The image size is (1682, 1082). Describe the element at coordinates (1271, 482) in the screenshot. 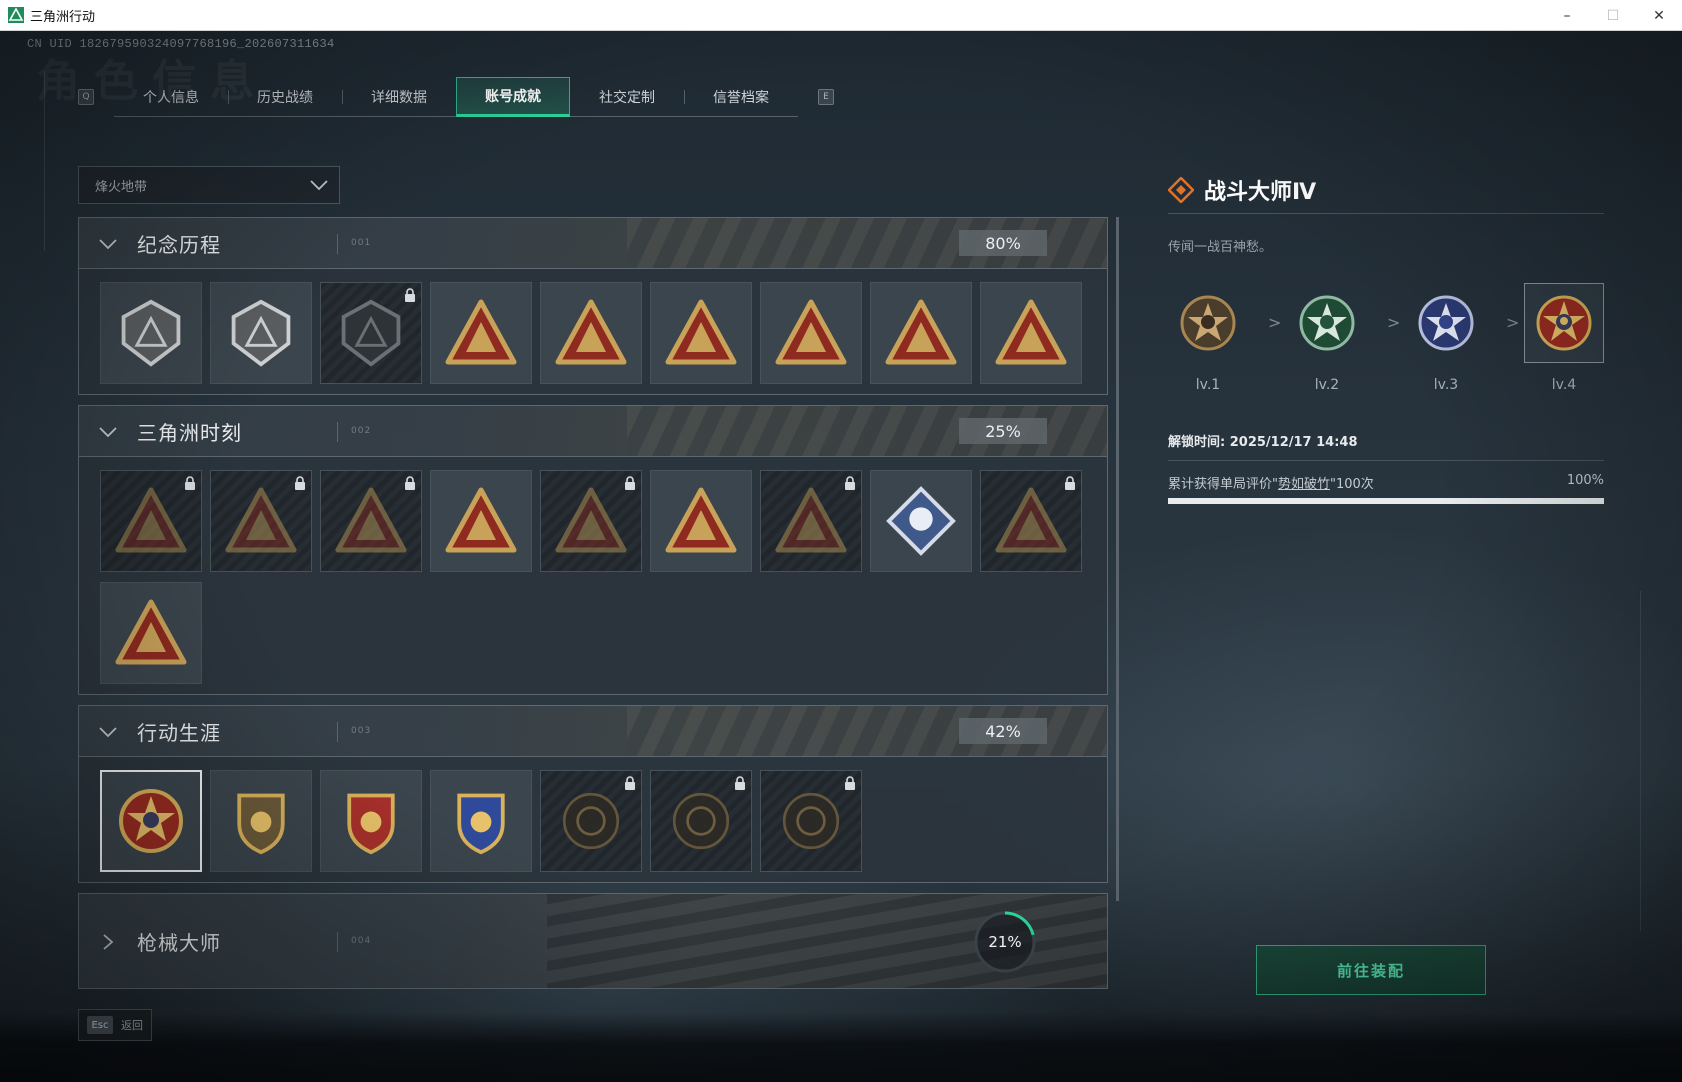

I see `criteria-text: 累计获得单局评价"势如破竹"100次` at that location.